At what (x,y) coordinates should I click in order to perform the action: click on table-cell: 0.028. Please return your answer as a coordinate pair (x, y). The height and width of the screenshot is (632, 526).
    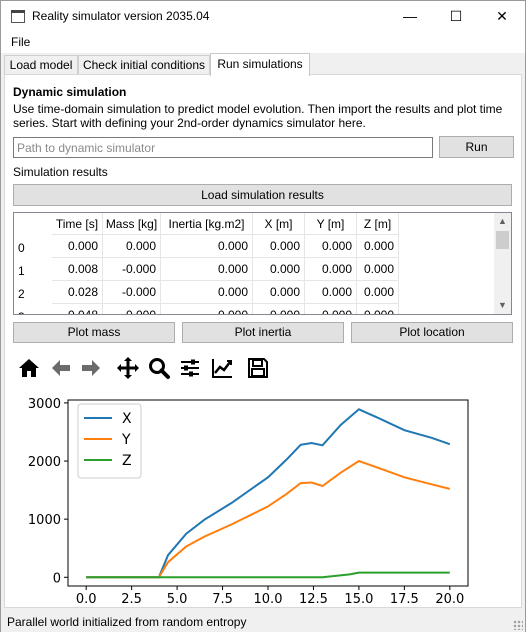
    Looking at the image, I should click on (77, 292).